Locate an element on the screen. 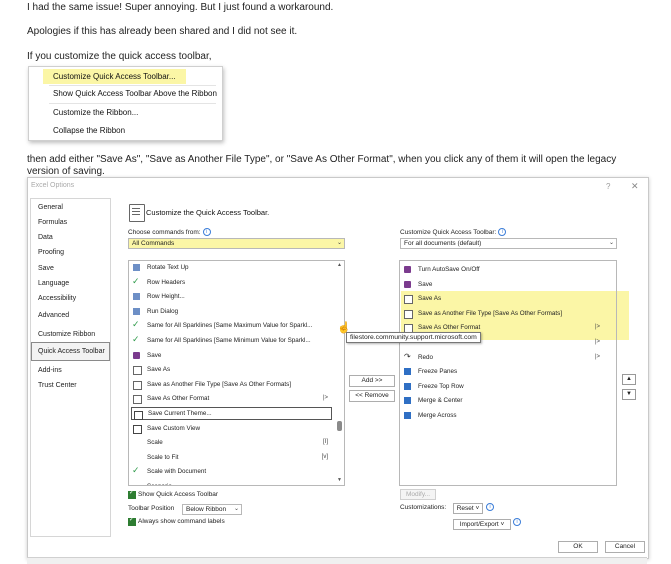  nav-advanced: Advanced is located at coordinates (53, 315).